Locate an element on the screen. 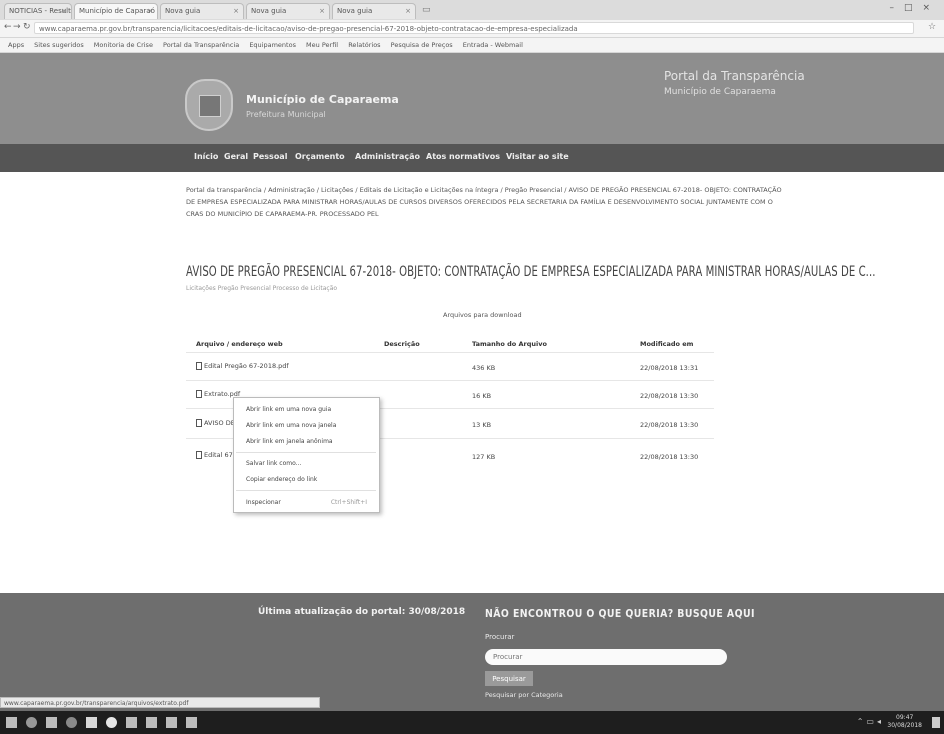 This screenshot has width=944, height=734. back-icon: ← is located at coordinates (8, 27).